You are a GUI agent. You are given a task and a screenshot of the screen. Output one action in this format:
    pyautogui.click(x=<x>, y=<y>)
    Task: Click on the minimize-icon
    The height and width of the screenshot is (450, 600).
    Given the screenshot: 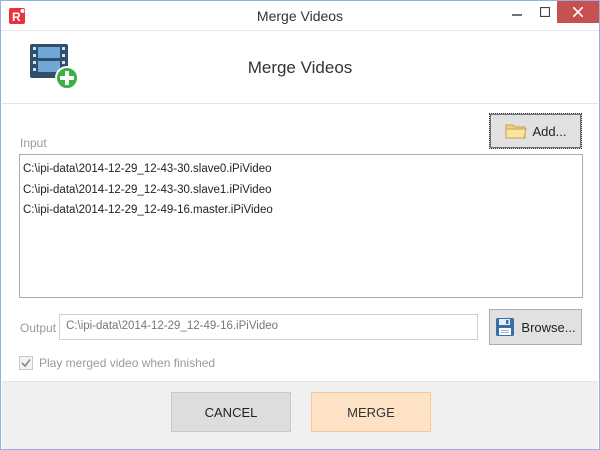 What is the action you would take?
    pyautogui.click(x=517, y=15)
    